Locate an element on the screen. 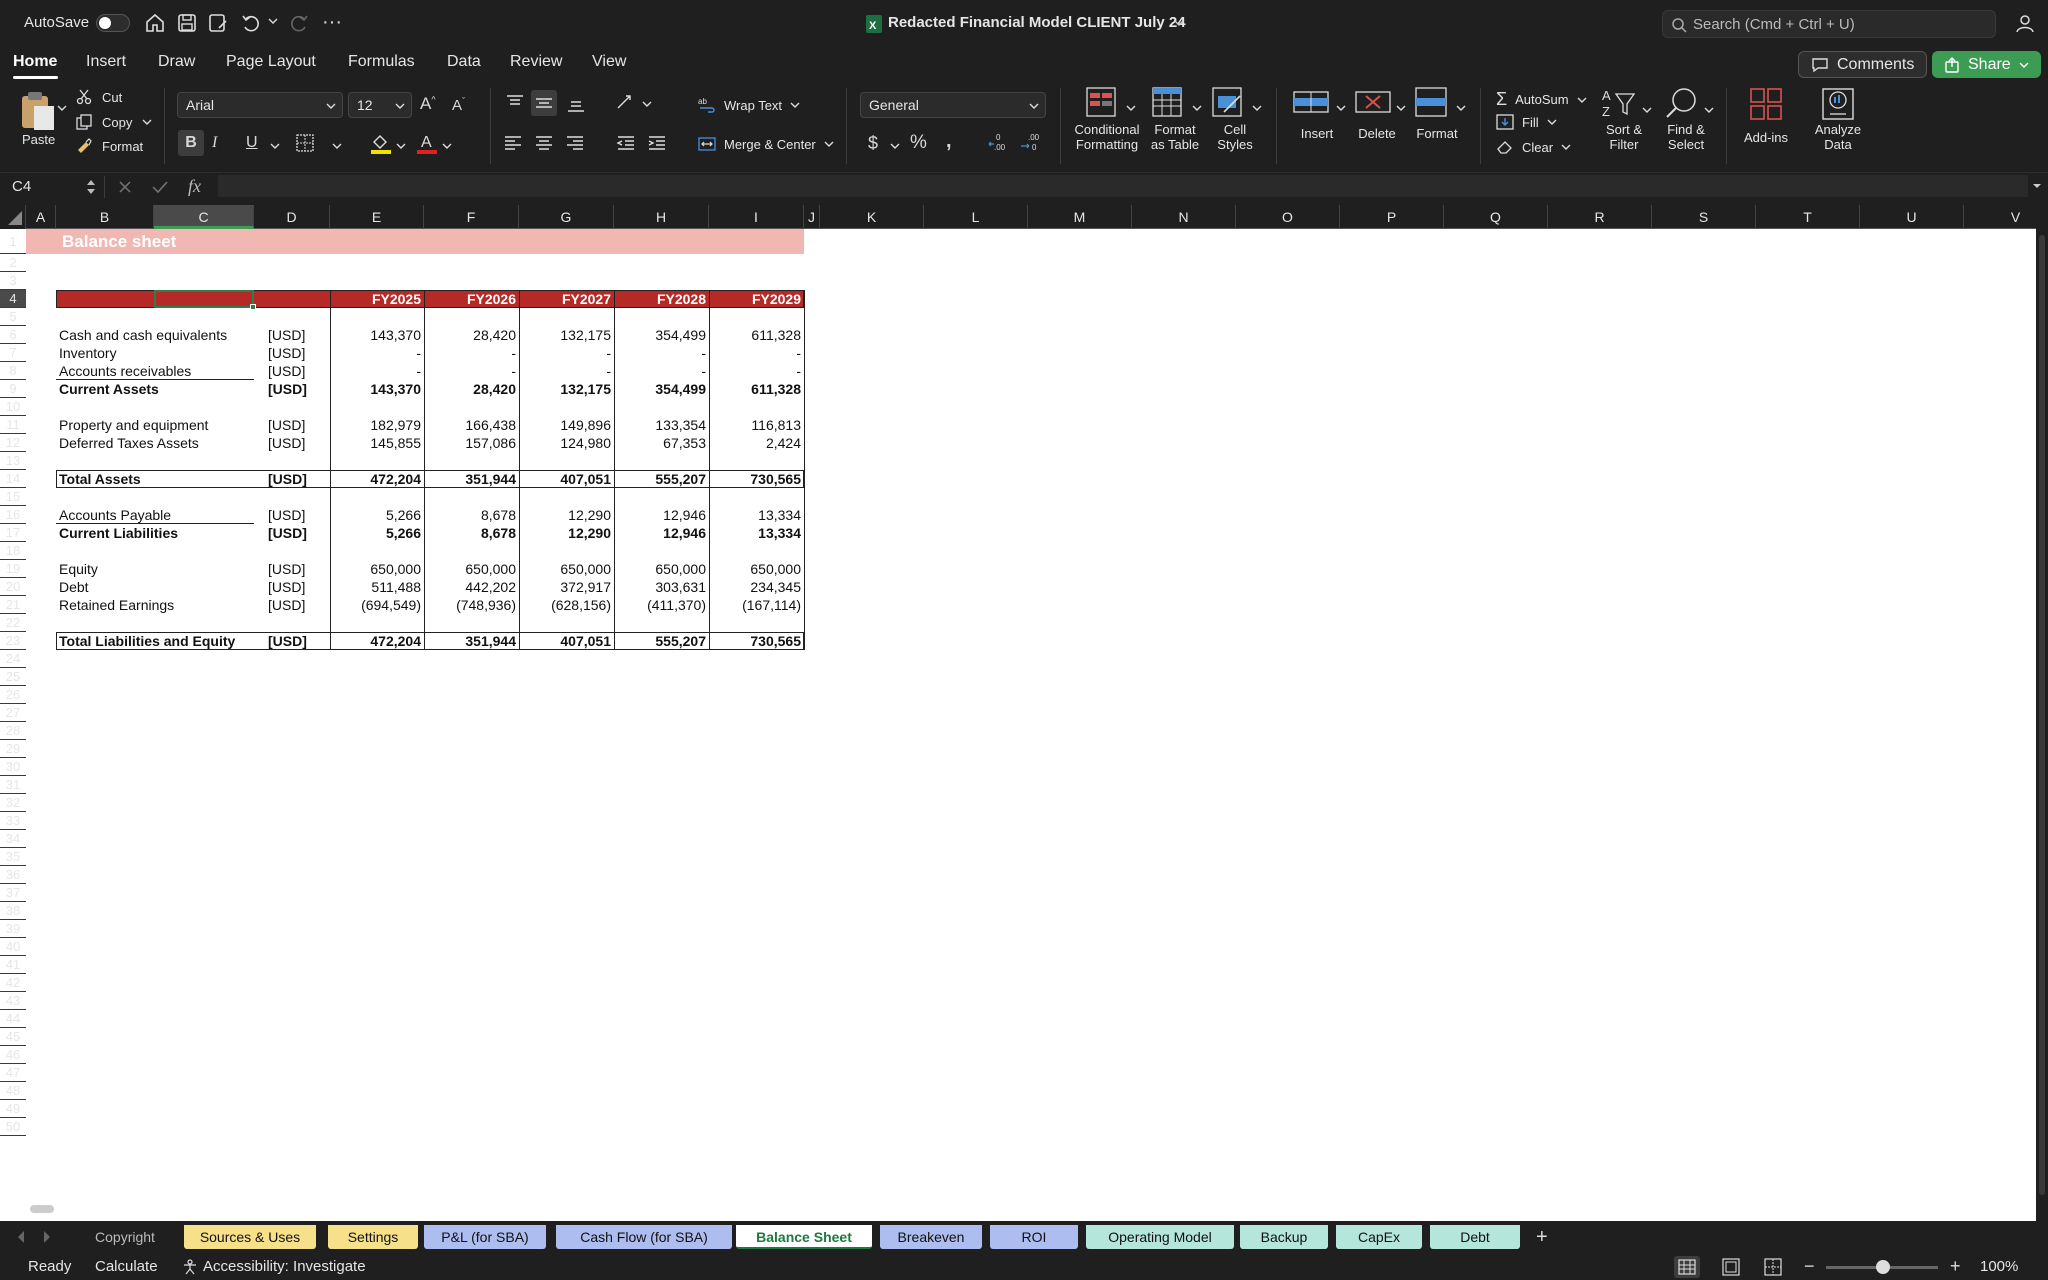 The width and height of the screenshot is (2048, 1280). row-header: 14 is located at coordinates (13, 479).